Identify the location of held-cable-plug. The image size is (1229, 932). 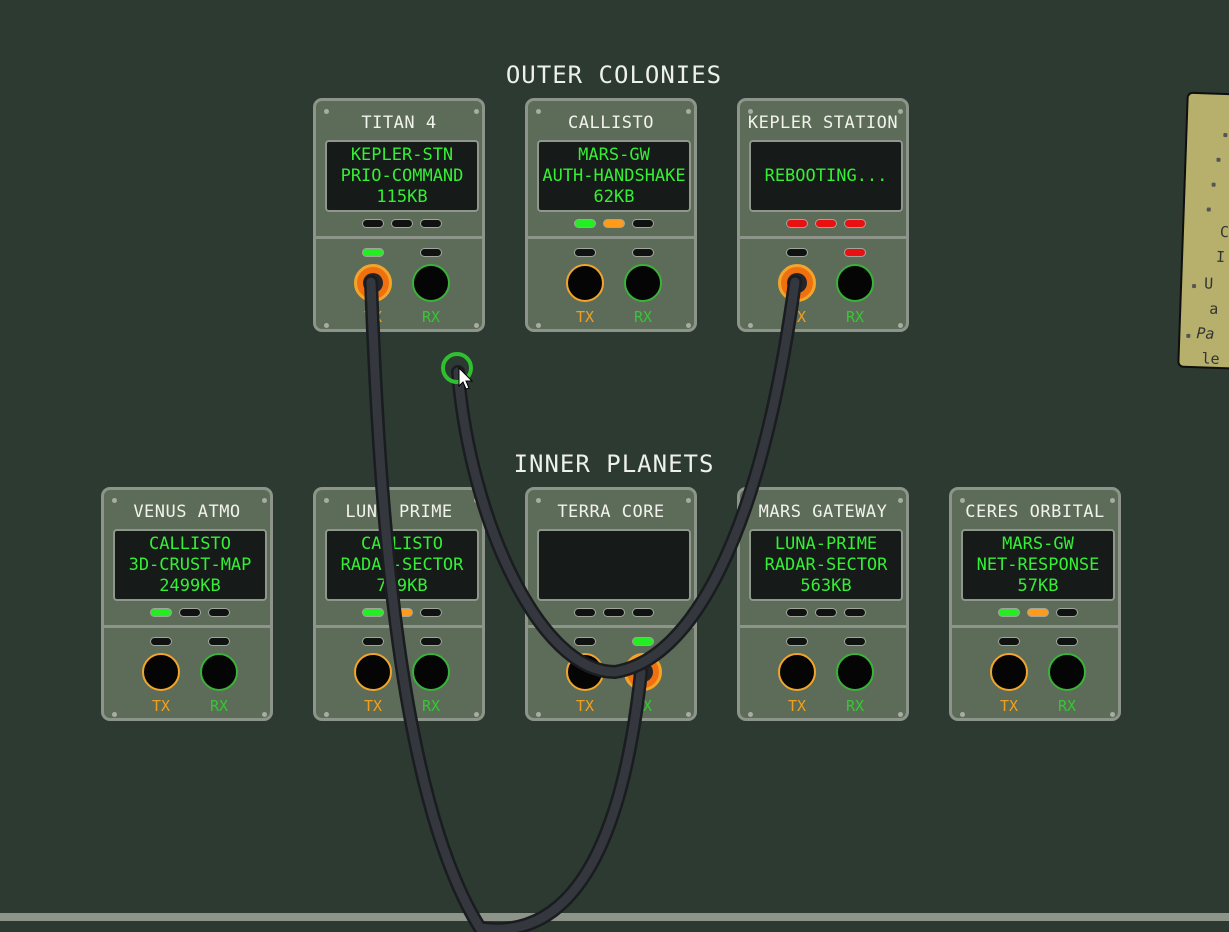
(457, 368).